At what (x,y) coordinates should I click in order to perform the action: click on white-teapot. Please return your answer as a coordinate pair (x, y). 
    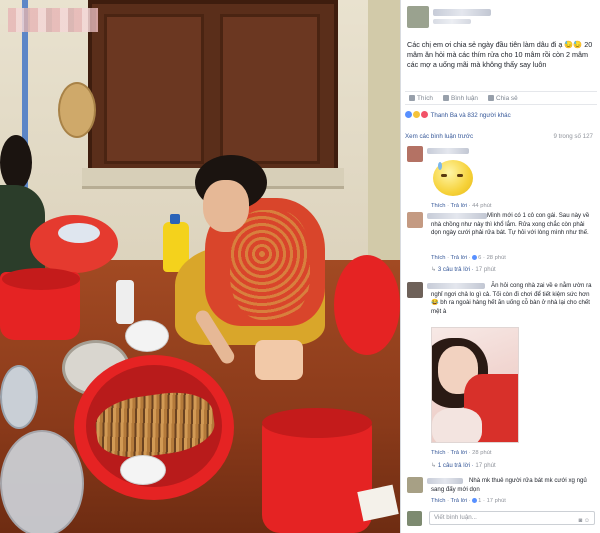
    Looking at the image, I should click on (143, 470).